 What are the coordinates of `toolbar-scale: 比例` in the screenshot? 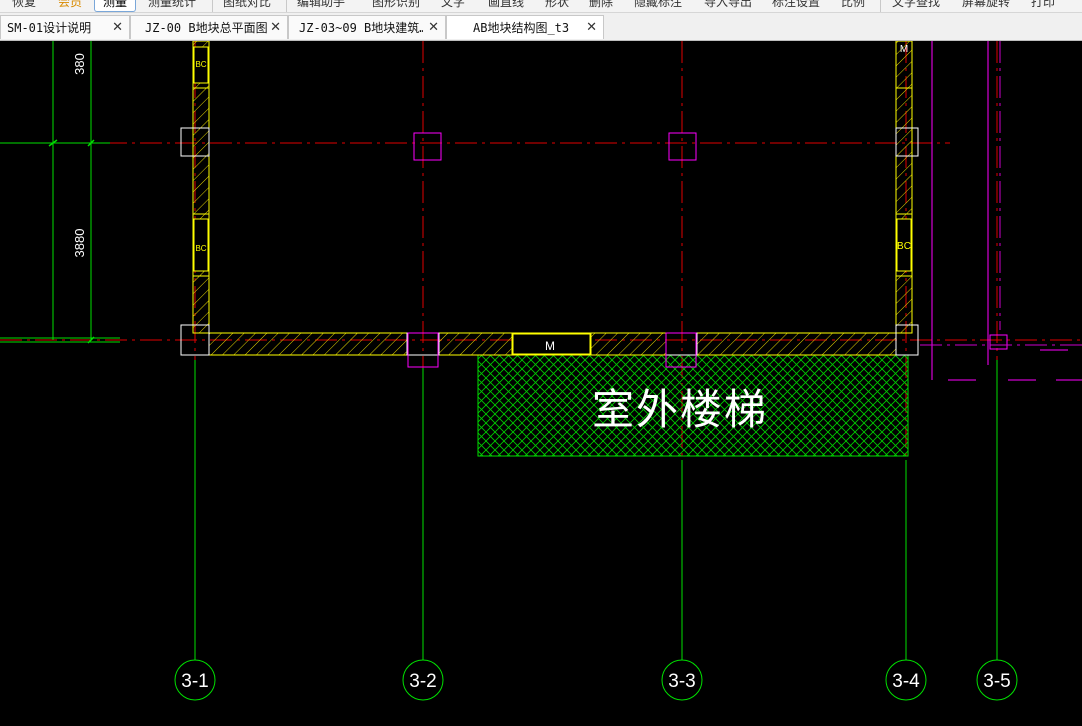 It's located at (853, 5).